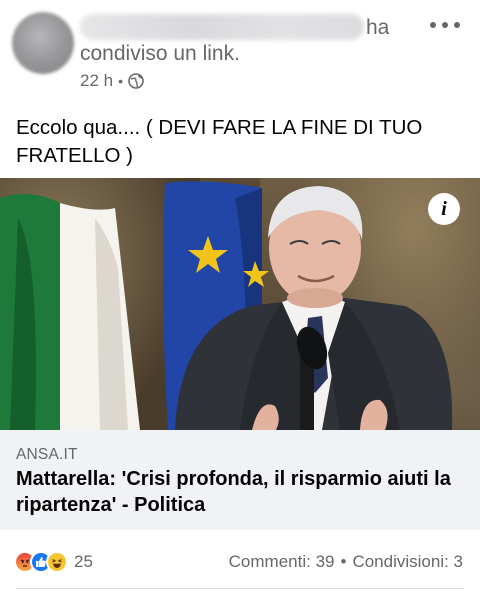  What do you see at coordinates (57, 562) in the screenshot?
I see `haha-icon` at bounding box center [57, 562].